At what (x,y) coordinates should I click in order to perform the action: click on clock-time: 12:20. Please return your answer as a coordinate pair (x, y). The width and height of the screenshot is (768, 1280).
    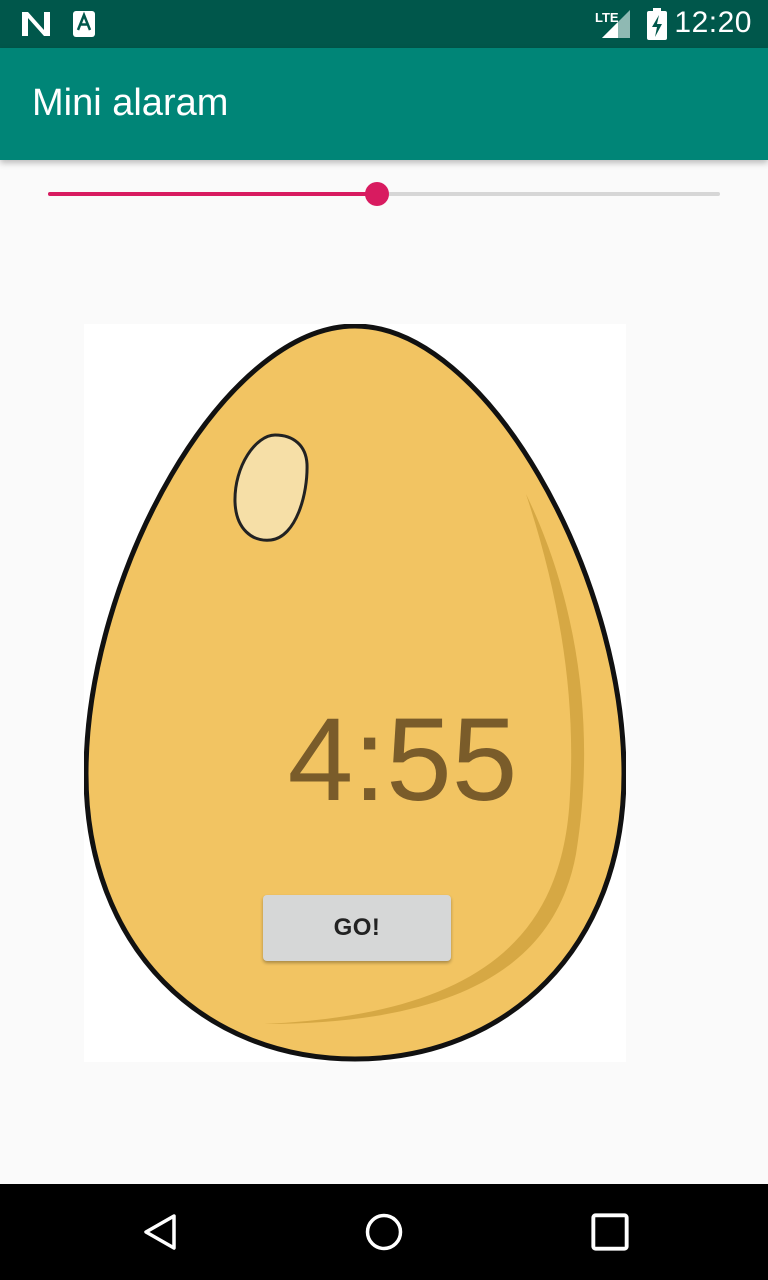
    Looking at the image, I should click on (713, 22).